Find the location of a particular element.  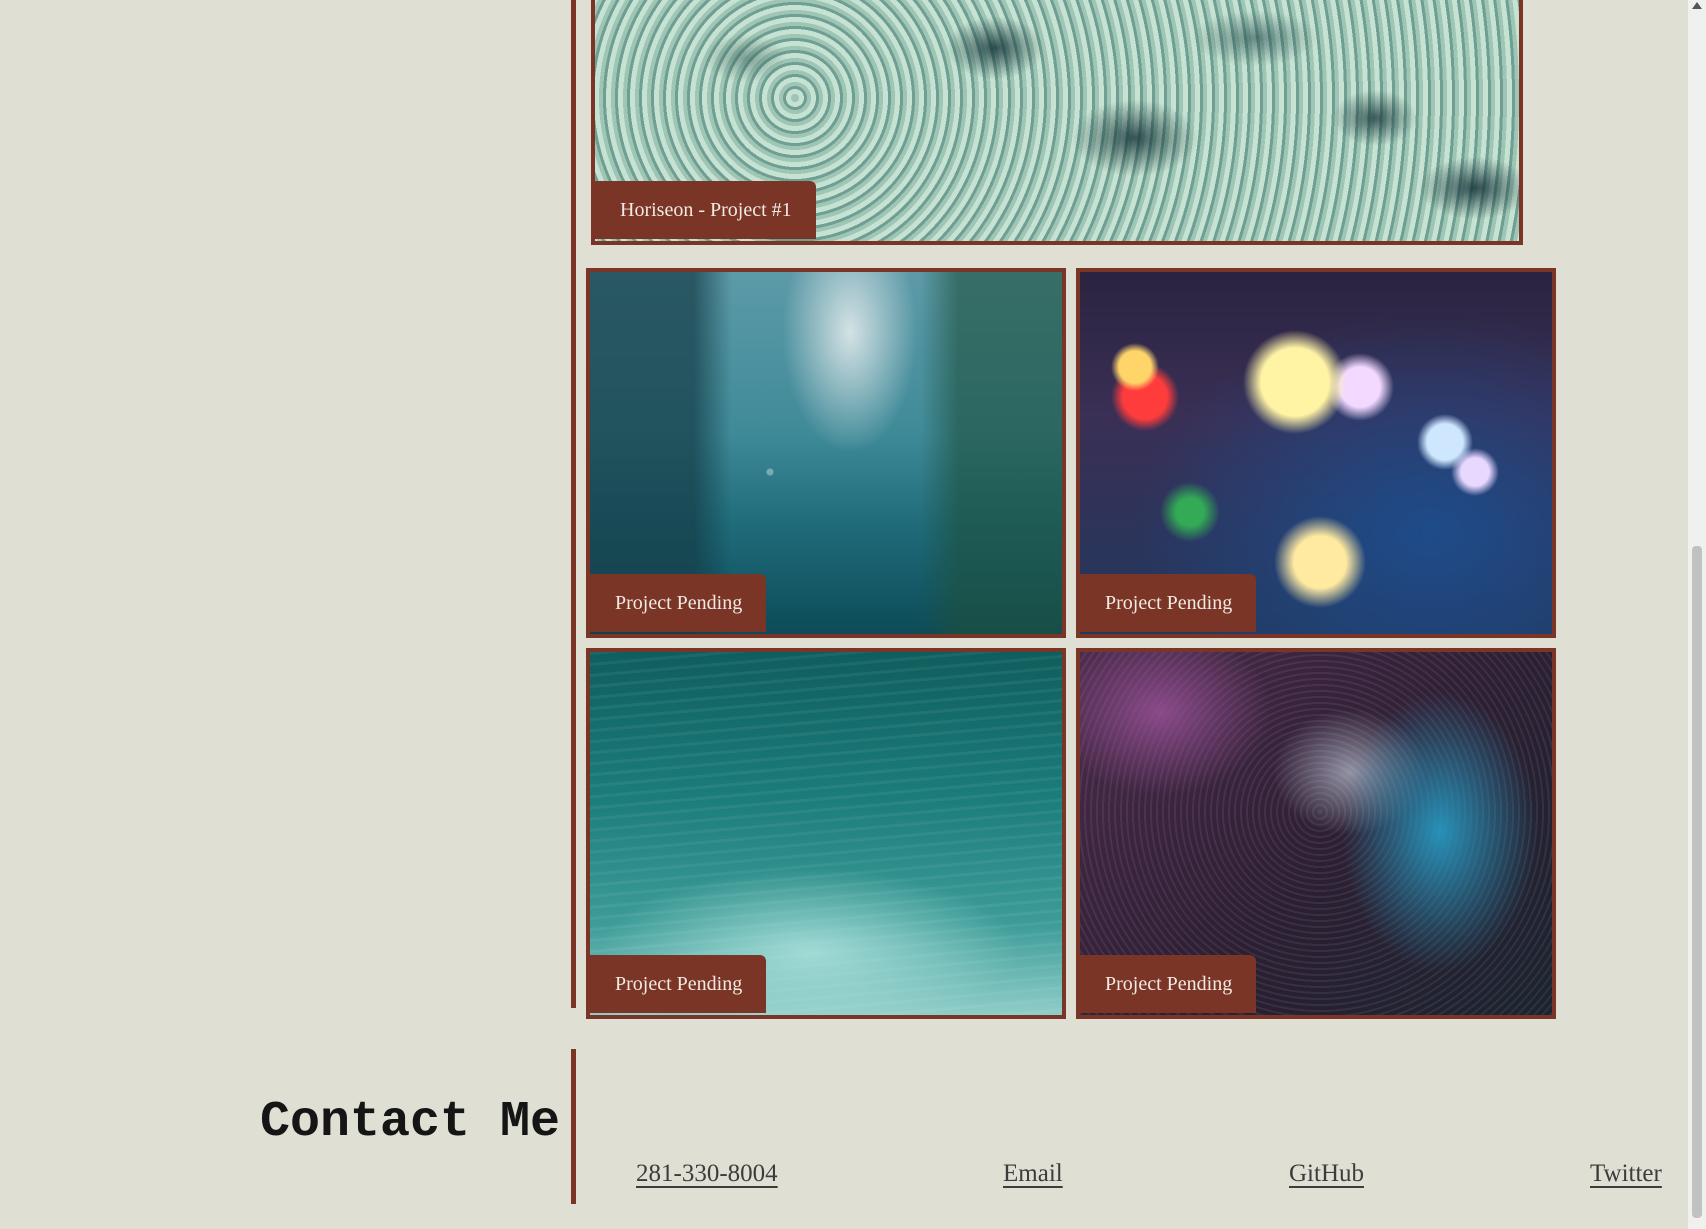

contact-section-divider is located at coordinates (573, 1126).